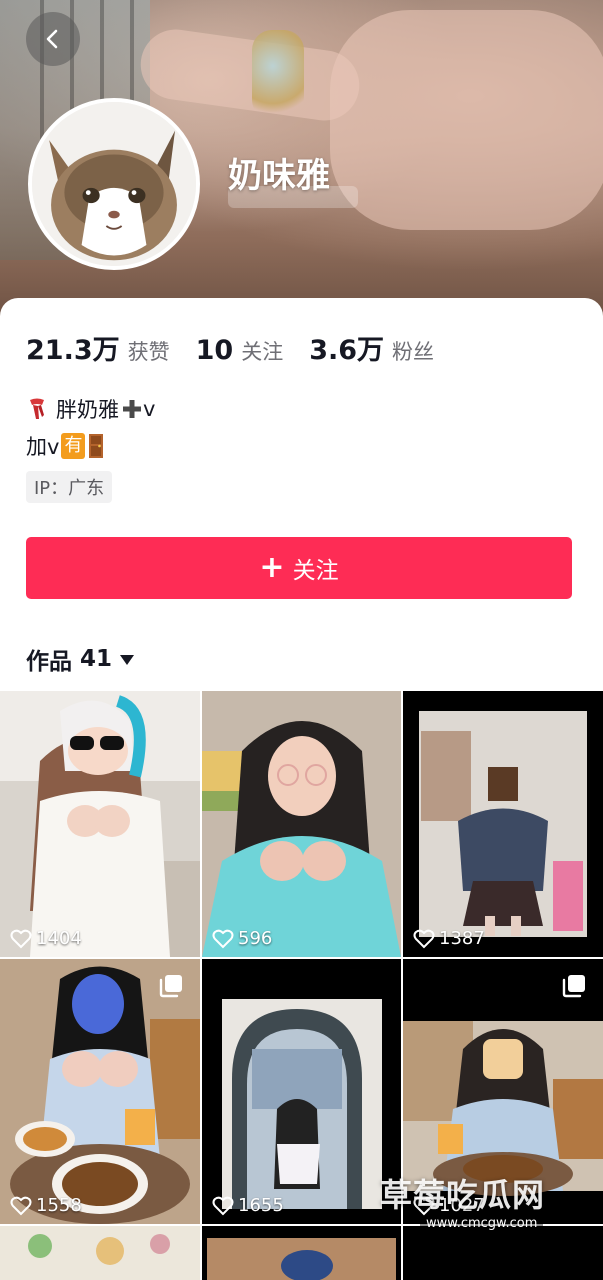 Image resolution: width=603 pixels, height=1280 pixels. Describe the element at coordinates (466, 120) in the screenshot. I see `header-hand-shape` at that location.